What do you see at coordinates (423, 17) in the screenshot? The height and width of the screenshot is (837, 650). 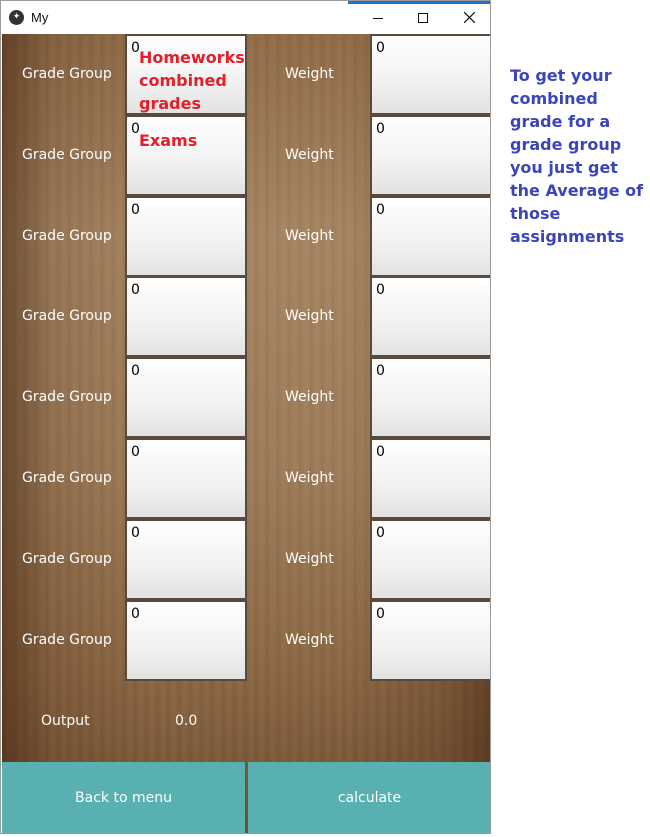 I see `maximize-icon` at bounding box center [423, 17].